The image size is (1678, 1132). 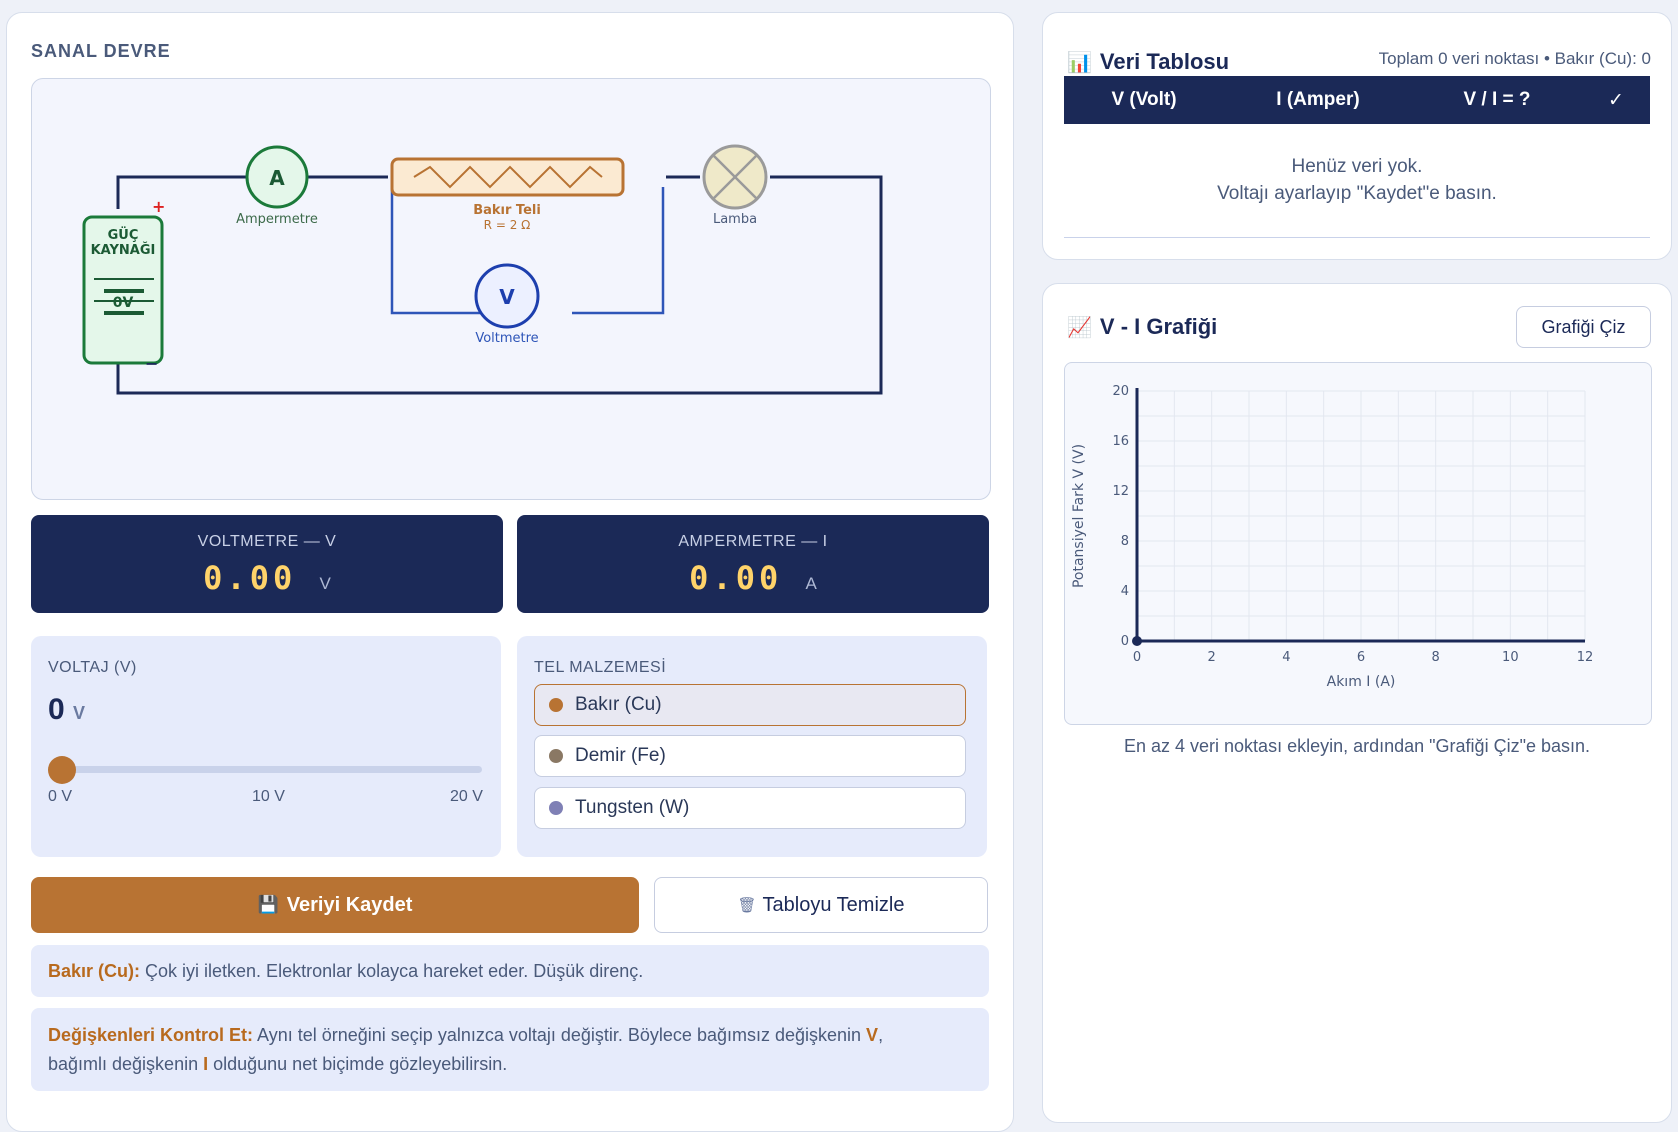 I want to click on material-caption: TEL MALZEMESİ, so click(x=600, y=667).